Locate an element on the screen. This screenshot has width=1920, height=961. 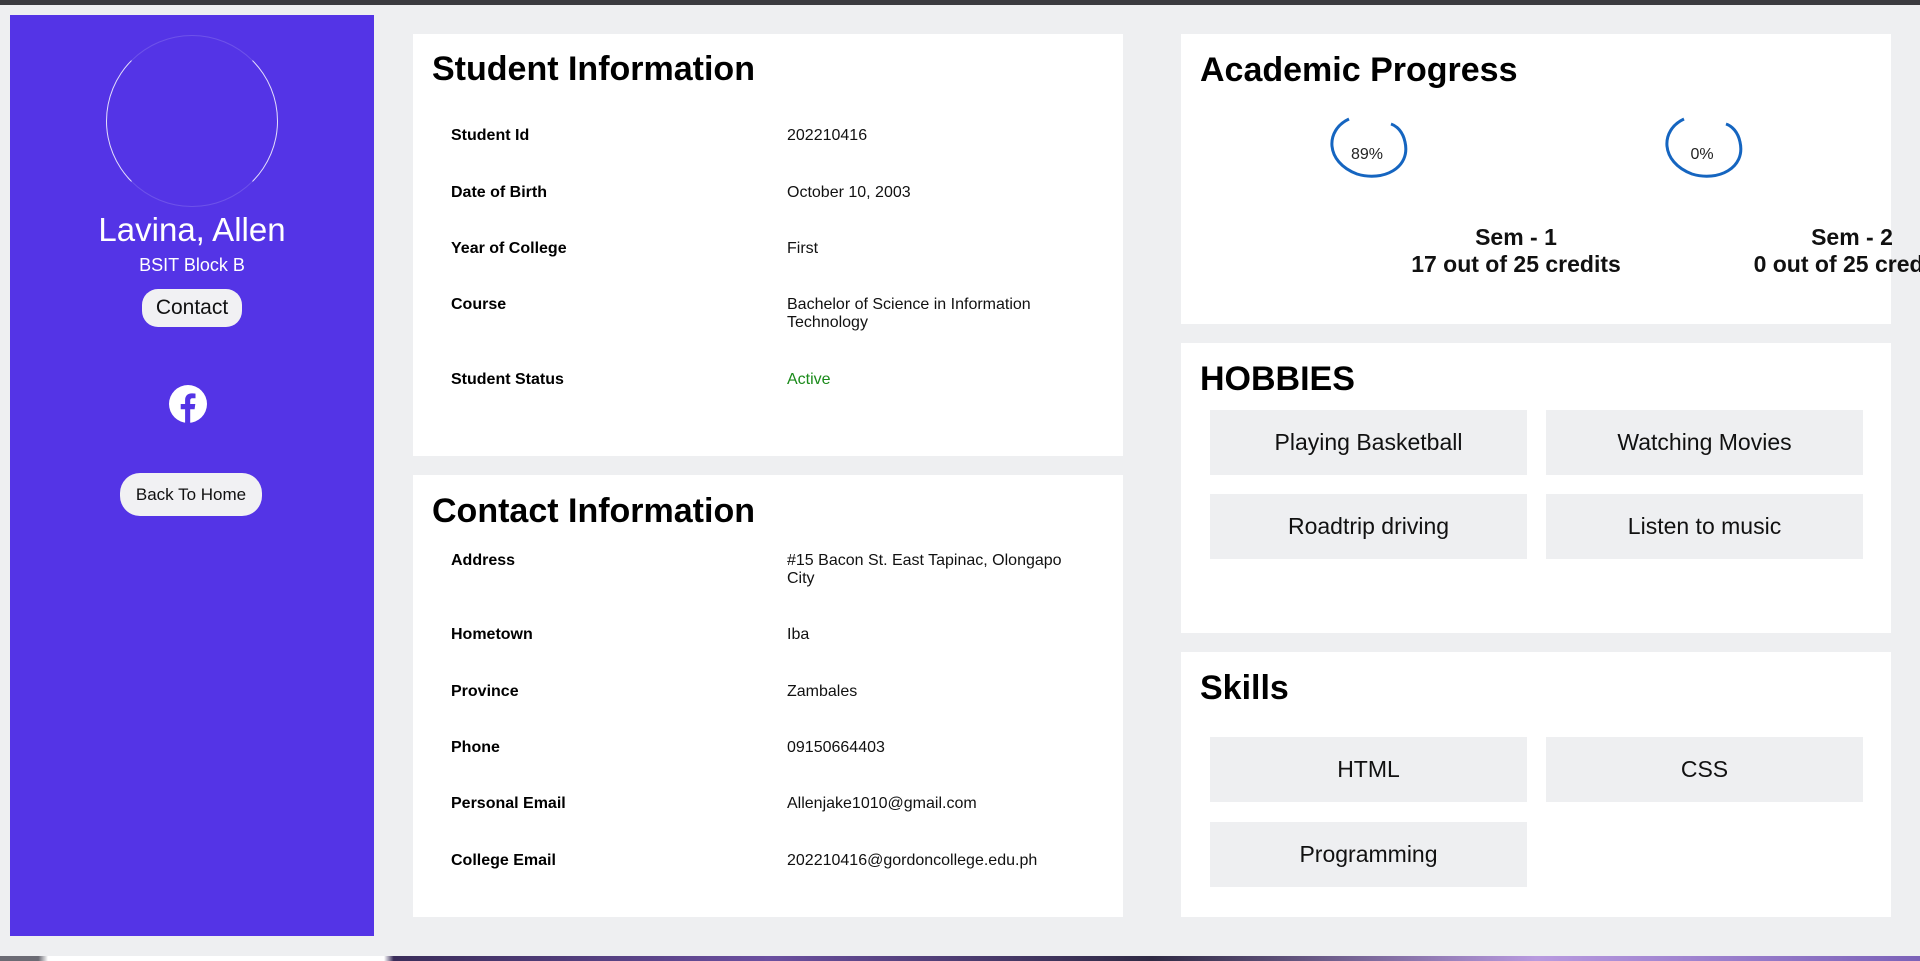
facebook-icon is located at coordinates (188, 404).